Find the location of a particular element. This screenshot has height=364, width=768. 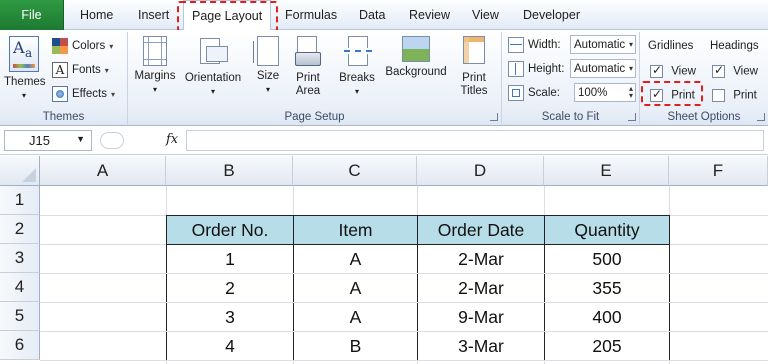

table-cell: 355 is located at coordinates (607, 288).